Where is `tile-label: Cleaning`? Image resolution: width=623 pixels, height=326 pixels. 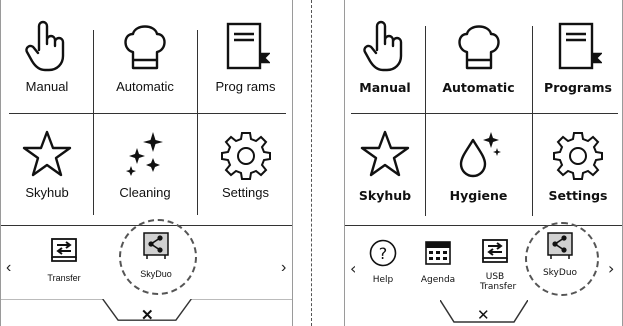
tile-label: Cleaning is located at coordinates (145, 192).